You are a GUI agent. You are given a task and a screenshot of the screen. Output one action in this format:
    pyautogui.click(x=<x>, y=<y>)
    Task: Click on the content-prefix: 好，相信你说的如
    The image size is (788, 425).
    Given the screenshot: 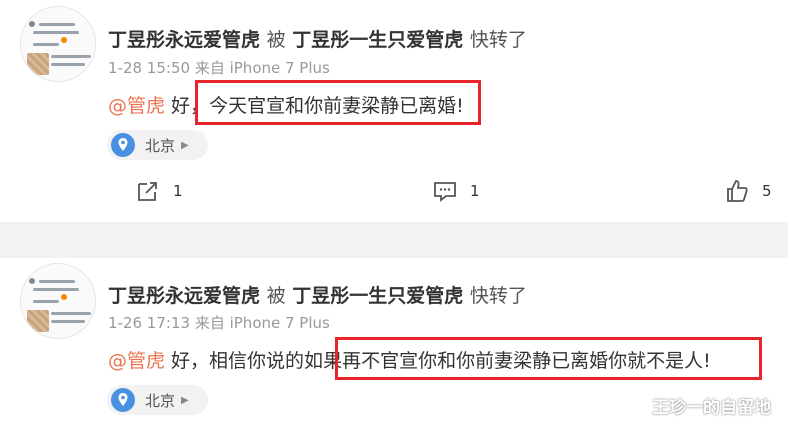 What is the action you would take?
    pyautogui.click(x=244, y=361)
    